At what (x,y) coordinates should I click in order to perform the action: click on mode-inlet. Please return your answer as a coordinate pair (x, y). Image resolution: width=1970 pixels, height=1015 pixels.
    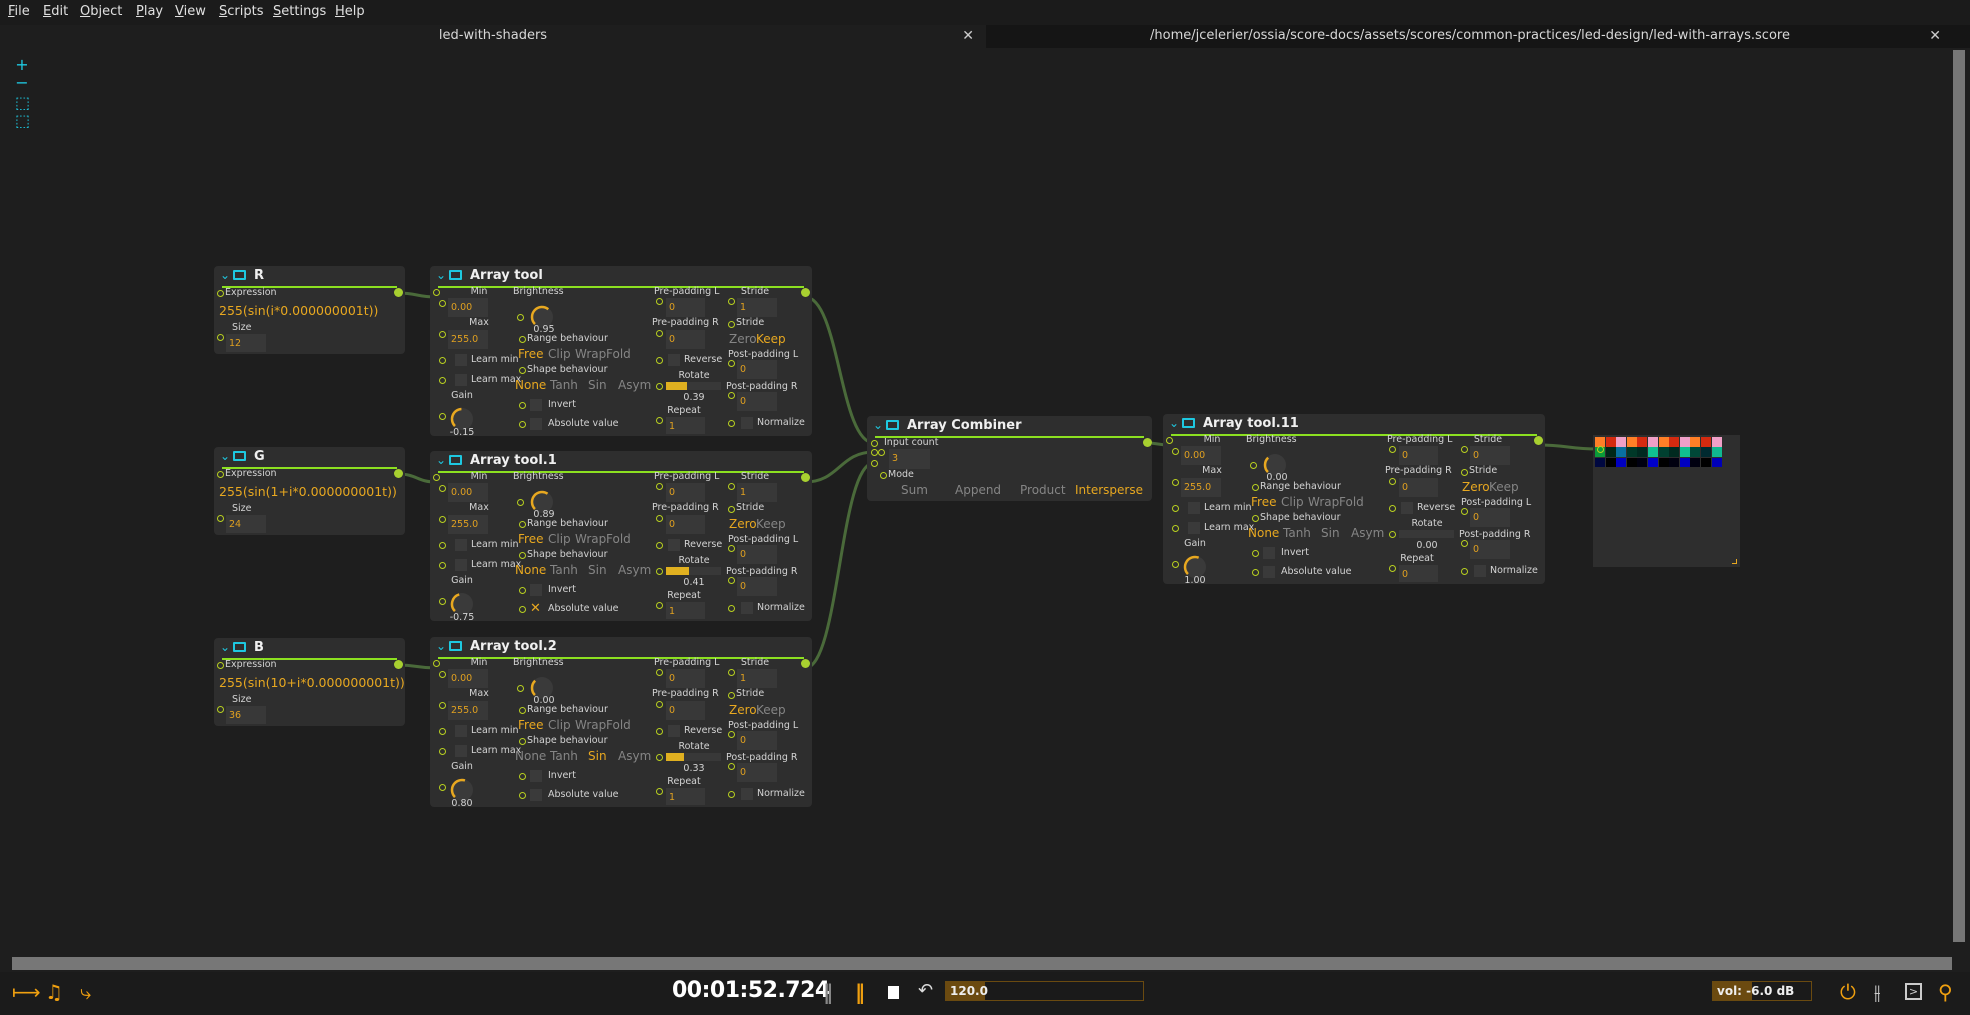
    Looking at the image, I should click on (883, 475).